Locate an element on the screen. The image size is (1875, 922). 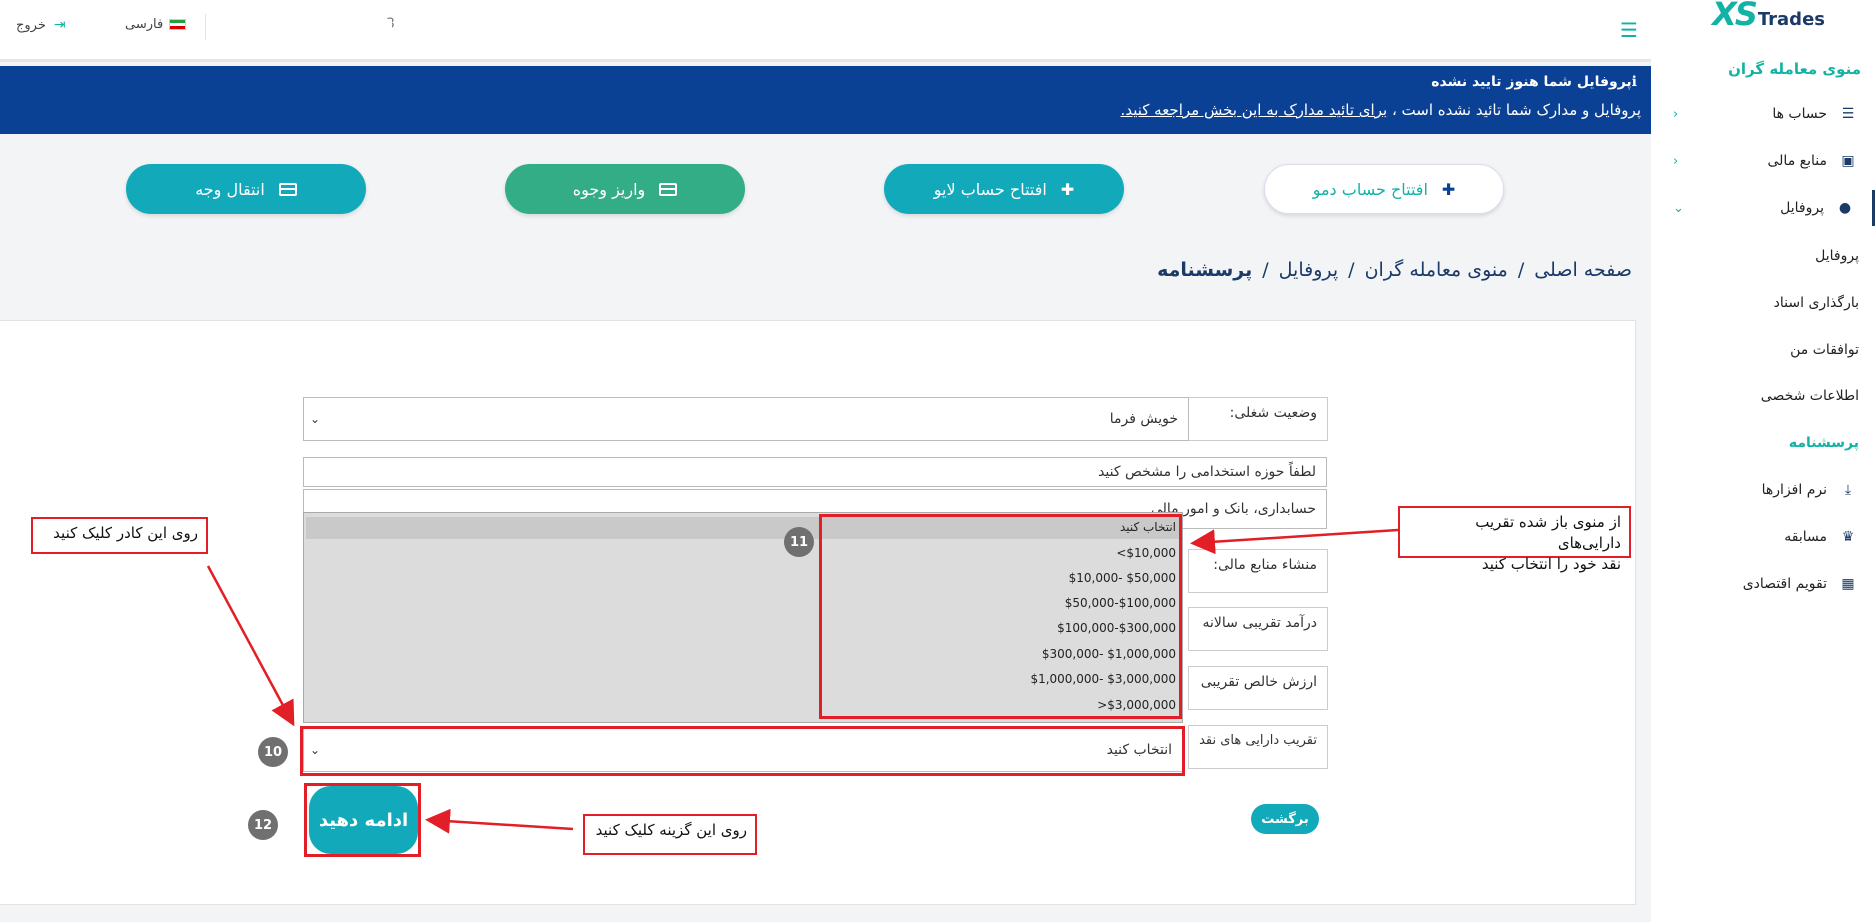
sidebar-subitem-personal-info: اطلاعات شخصی is located at coordinates (1810, 396).